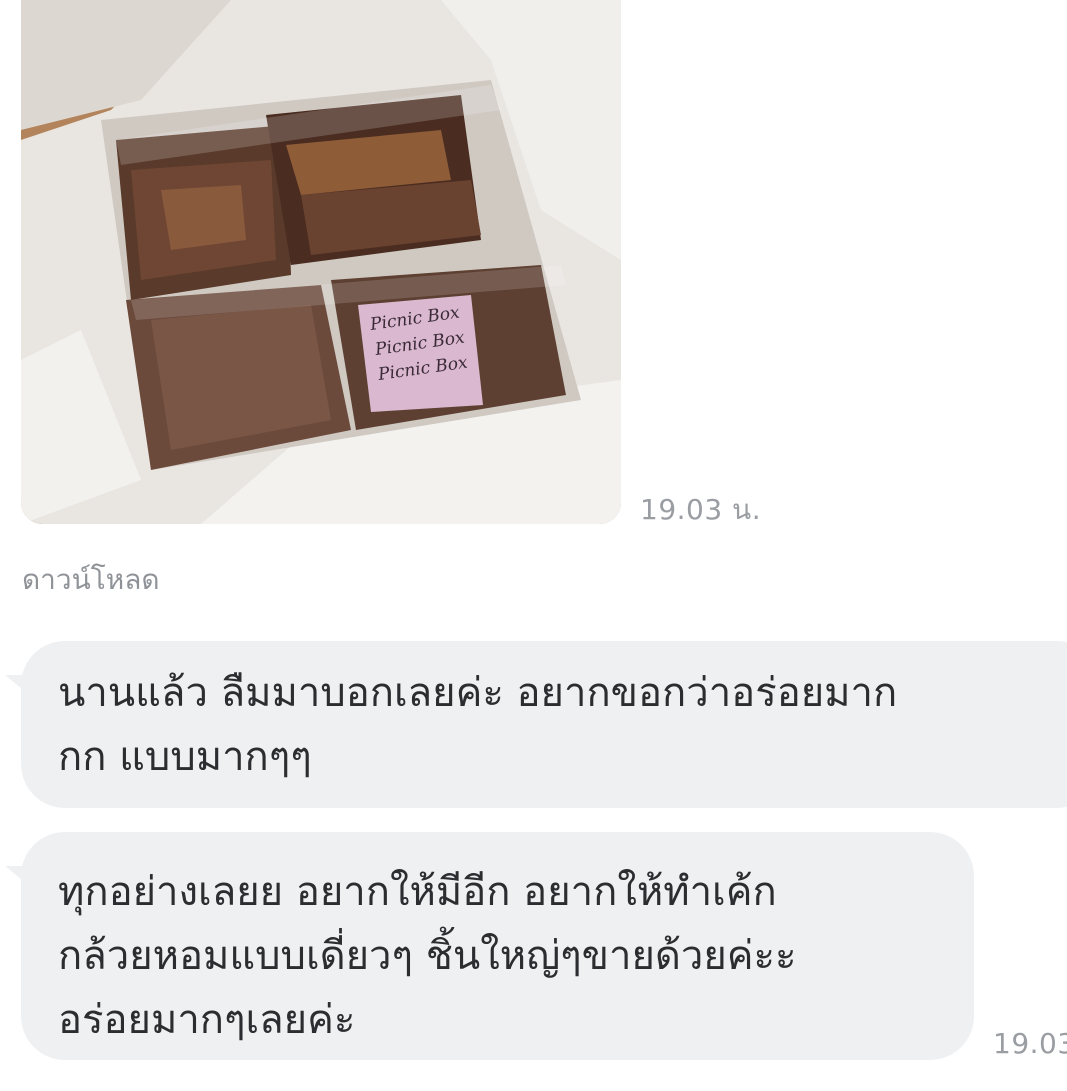 The image size is (1067, 1091). Describe the element at coordinates (427, 956) in the screenshot. I see `message-line: กล้วยหอมแบบเดี่ยวๆ ชิ้นใหญ่ๆขายด้วยค่ะะ` at that location.